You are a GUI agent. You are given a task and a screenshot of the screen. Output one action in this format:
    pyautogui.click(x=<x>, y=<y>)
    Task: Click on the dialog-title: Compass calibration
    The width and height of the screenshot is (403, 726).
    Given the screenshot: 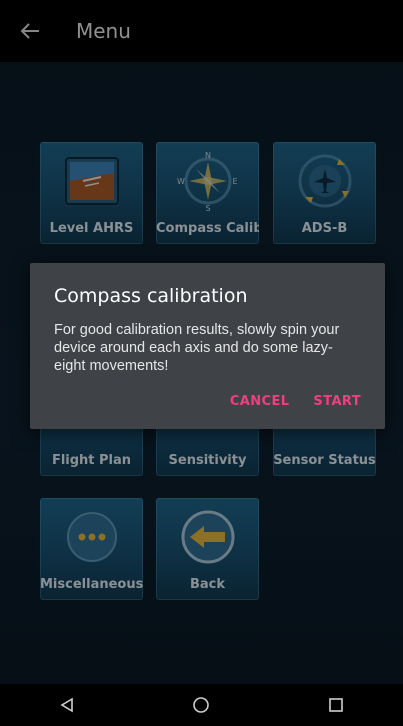 What is the action you would take?
    pyautogui.click(x=151, y=296)
    